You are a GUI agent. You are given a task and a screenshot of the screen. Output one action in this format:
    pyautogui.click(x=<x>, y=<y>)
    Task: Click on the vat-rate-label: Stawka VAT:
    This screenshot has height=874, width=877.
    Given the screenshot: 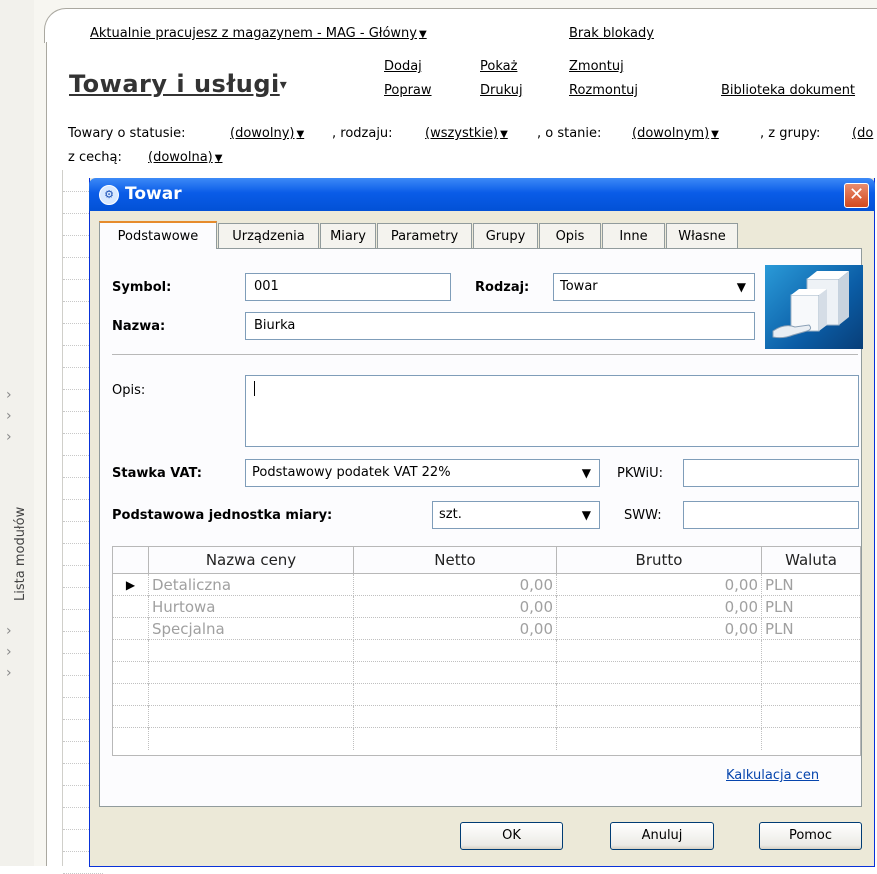 What is the action you would take?
    pyautogui.click(x=157, y=473)
    